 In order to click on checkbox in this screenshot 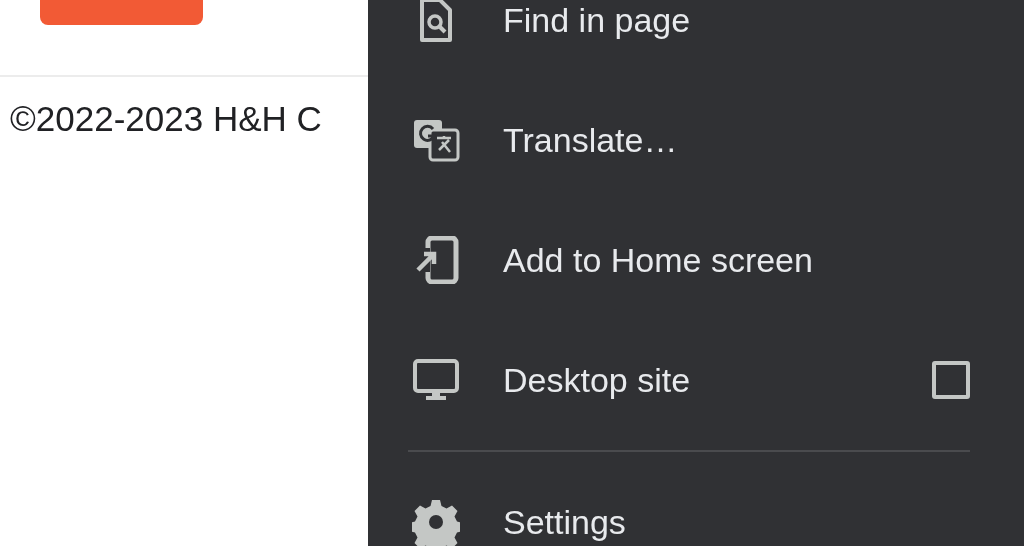, I will do `click(951, 380)`.